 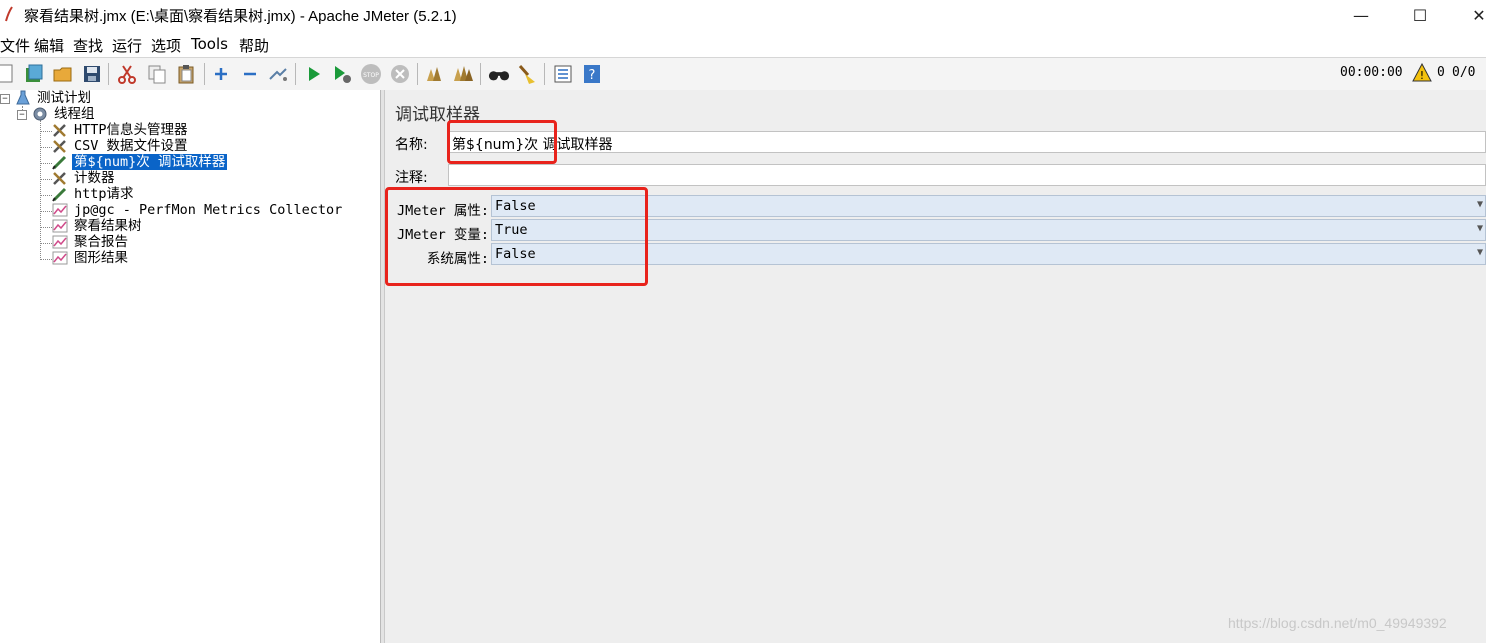 What do you see at coordinates (434, 74) in the screenshot?
I see `clear-icon` at bounding box center [434, 74].